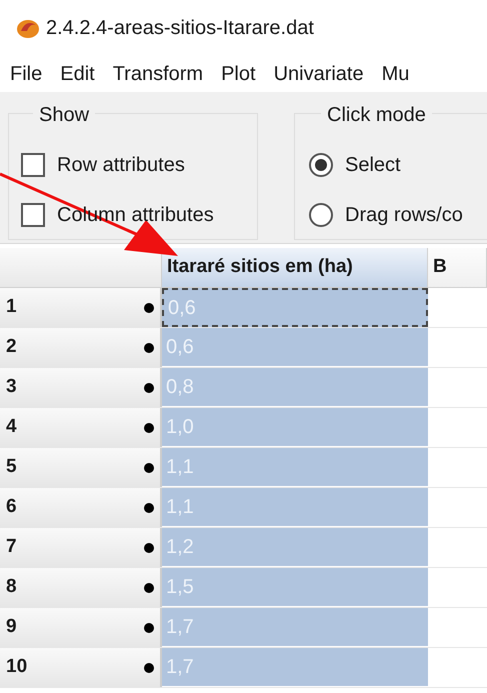  I want to click on row-header: 6, so click(81, 507).